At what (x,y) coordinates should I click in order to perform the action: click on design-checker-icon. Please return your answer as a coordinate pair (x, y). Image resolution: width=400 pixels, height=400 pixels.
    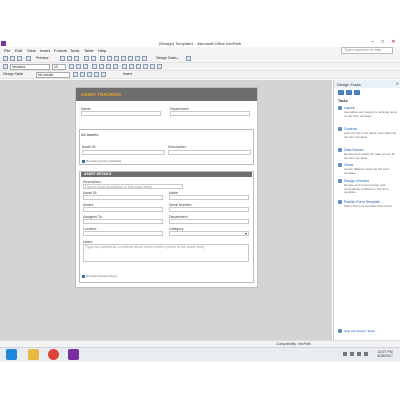
    Looking at the image, I should click on (340, 181).